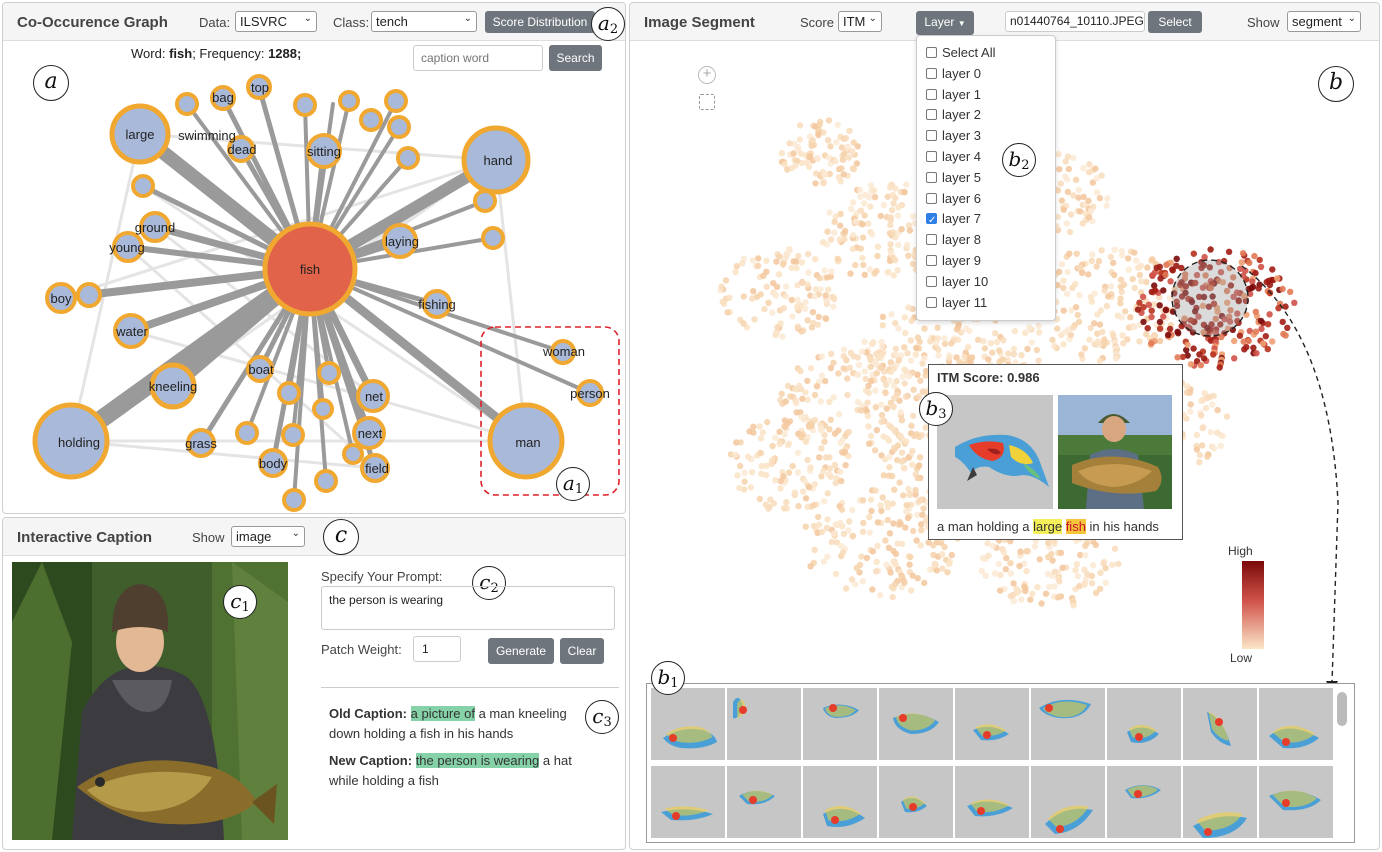 The height and width of the screenshot is (852, 1382). Describe the element at coordinates (468, 608) in the screenshot. I see `prompt-textarea: the person is wearing` at that location.